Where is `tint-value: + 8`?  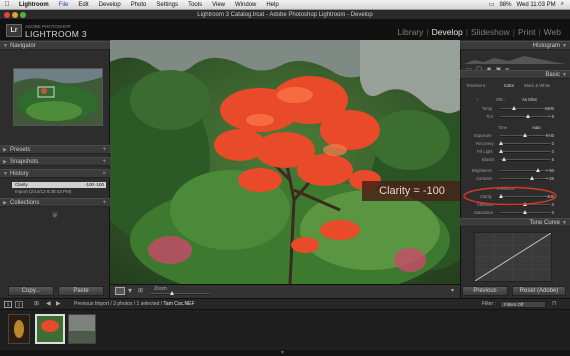
tint-value: + 8 is located at coordinates (547, 116).